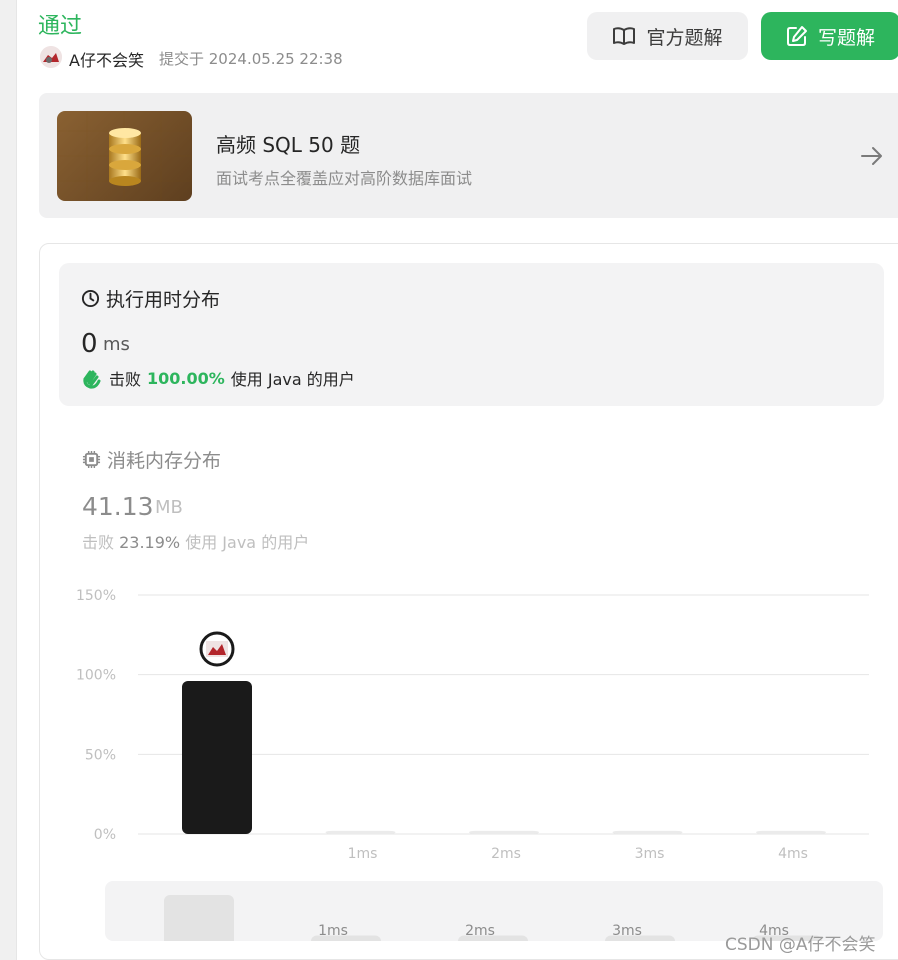 The width and height of the screenshot is (898, 960). Describe the element at coordinates (506, 854) in the screenshot. I see `x-tick-label: 2ms` at that location.